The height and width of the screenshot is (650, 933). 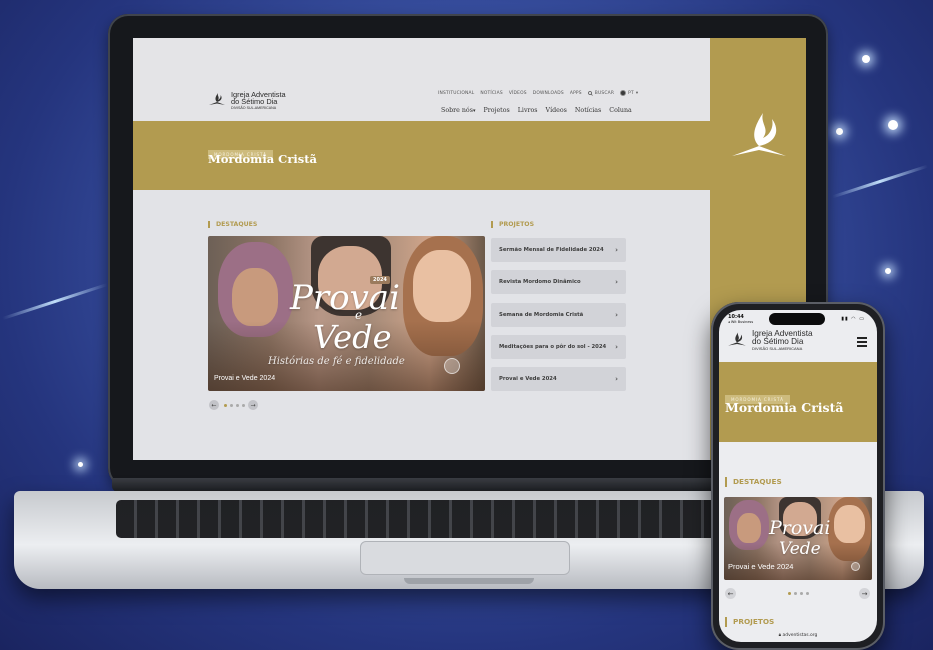 What do you see at coordinates (548, 93) in the screenshot?
I see `nav-downloads: DOWNLOADS` at bounding box center [548, 93].